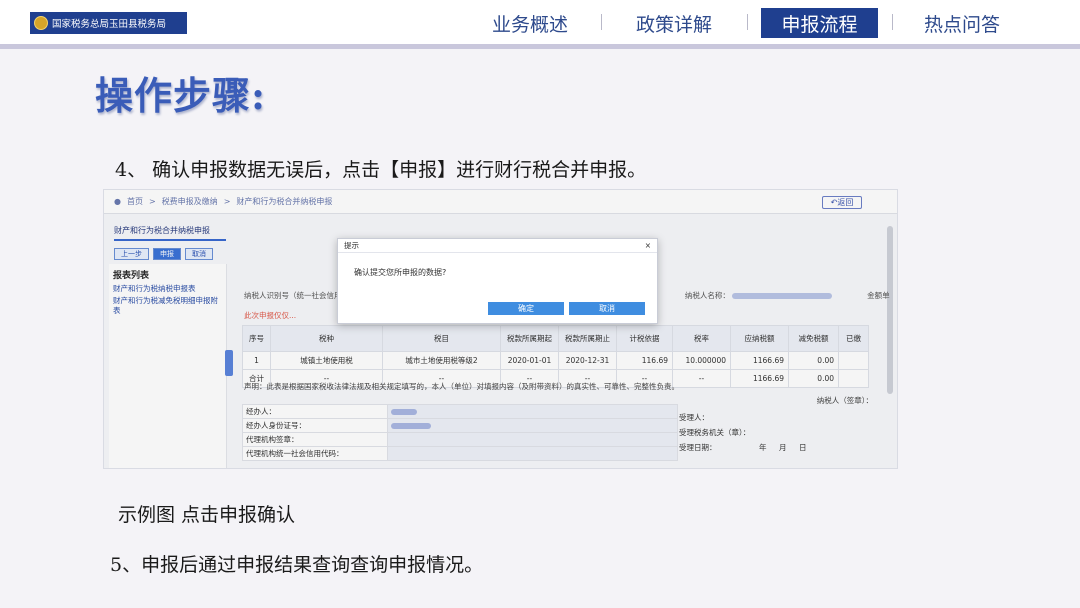 This screenshot has width=1080, height=608. What do you see at coordinates (41, 23) in the screenshot?
I see `emblem-icon` at bounding box center [41, 23].